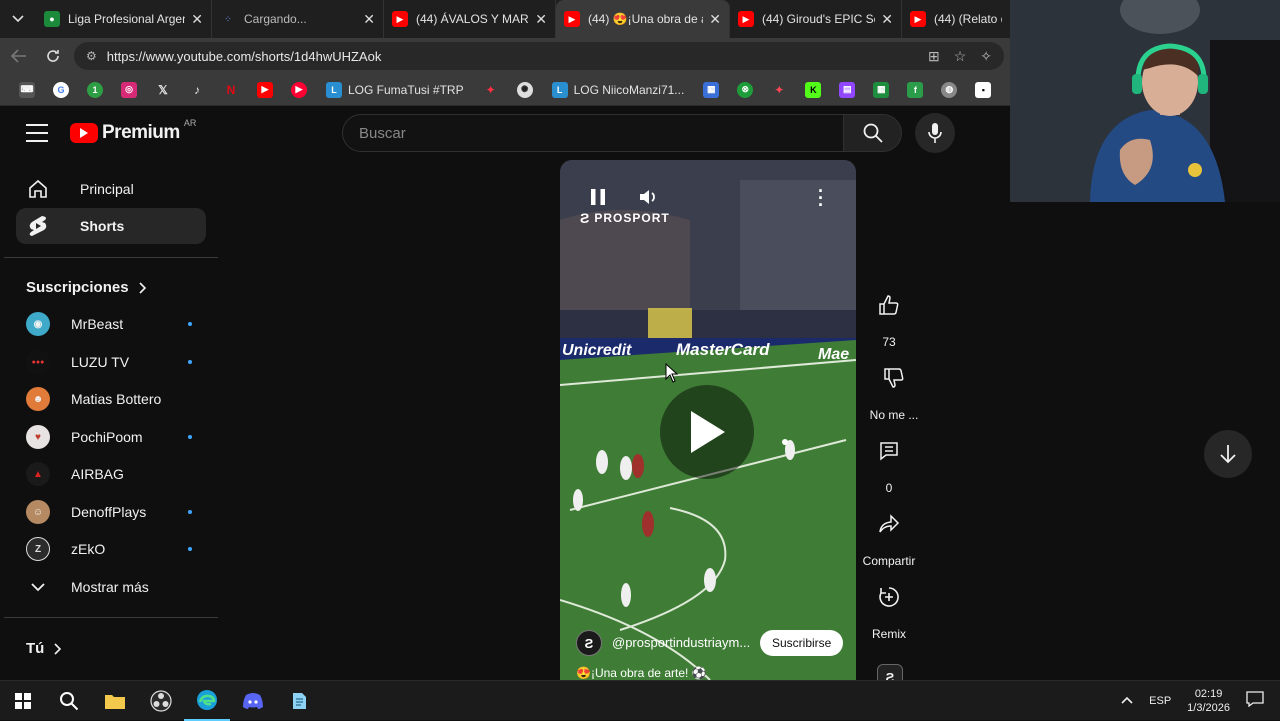 The height and width of the screenshot is (721, 1280). I want to click on search-input: Buscar, so click(593, 133).